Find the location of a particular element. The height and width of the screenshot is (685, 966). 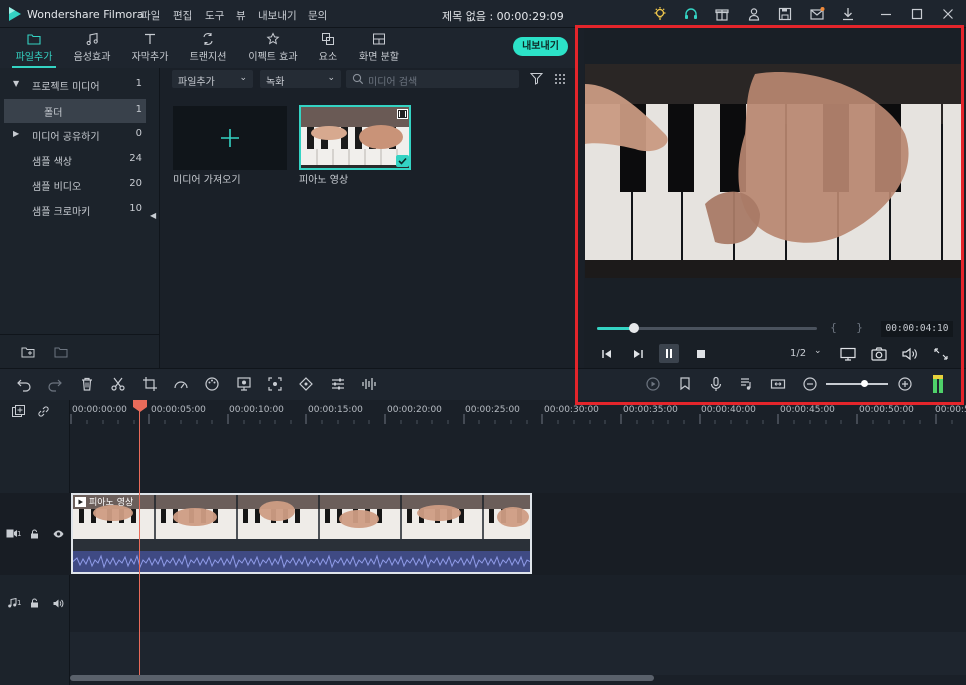

camera-icon is located at coordinates (879, 354).